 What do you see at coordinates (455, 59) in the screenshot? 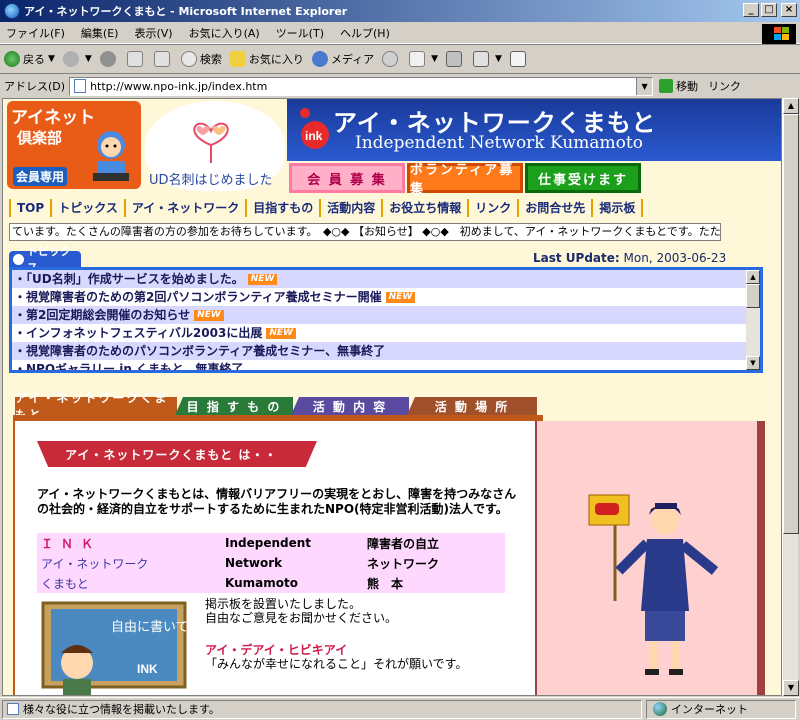
I see `print-button` at bounding box center [455, 59].